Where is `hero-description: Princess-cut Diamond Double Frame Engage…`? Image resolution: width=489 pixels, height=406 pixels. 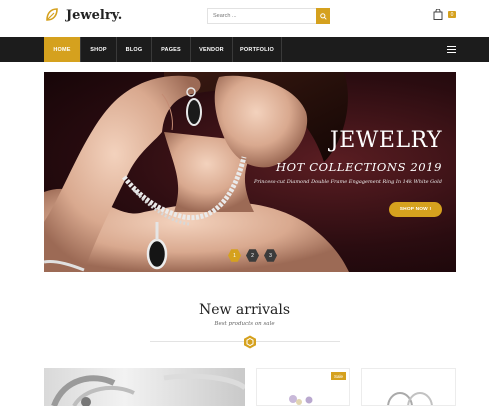 hero-description: Princess-cut Diamond Double Frame Engage… is located at coordinates (347, 182).